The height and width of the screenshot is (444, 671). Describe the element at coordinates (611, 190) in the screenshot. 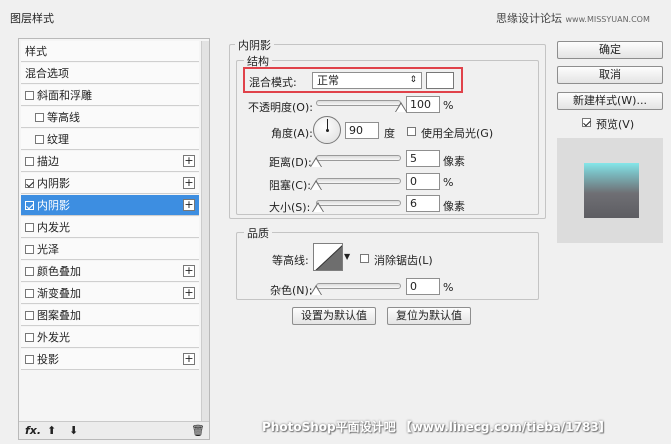

I see `style-preview-thumbnail` at that location.